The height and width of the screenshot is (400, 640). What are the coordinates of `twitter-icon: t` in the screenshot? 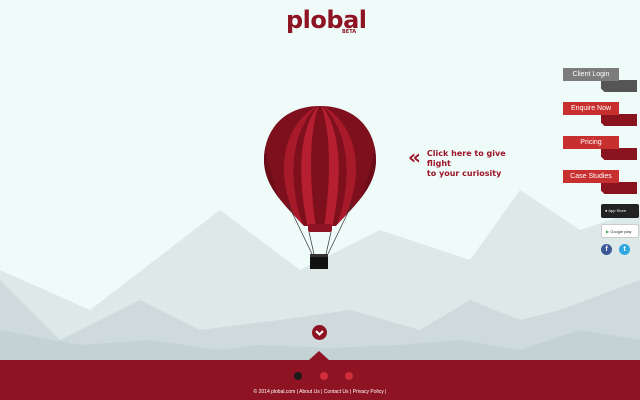 It's located at (624, 249).